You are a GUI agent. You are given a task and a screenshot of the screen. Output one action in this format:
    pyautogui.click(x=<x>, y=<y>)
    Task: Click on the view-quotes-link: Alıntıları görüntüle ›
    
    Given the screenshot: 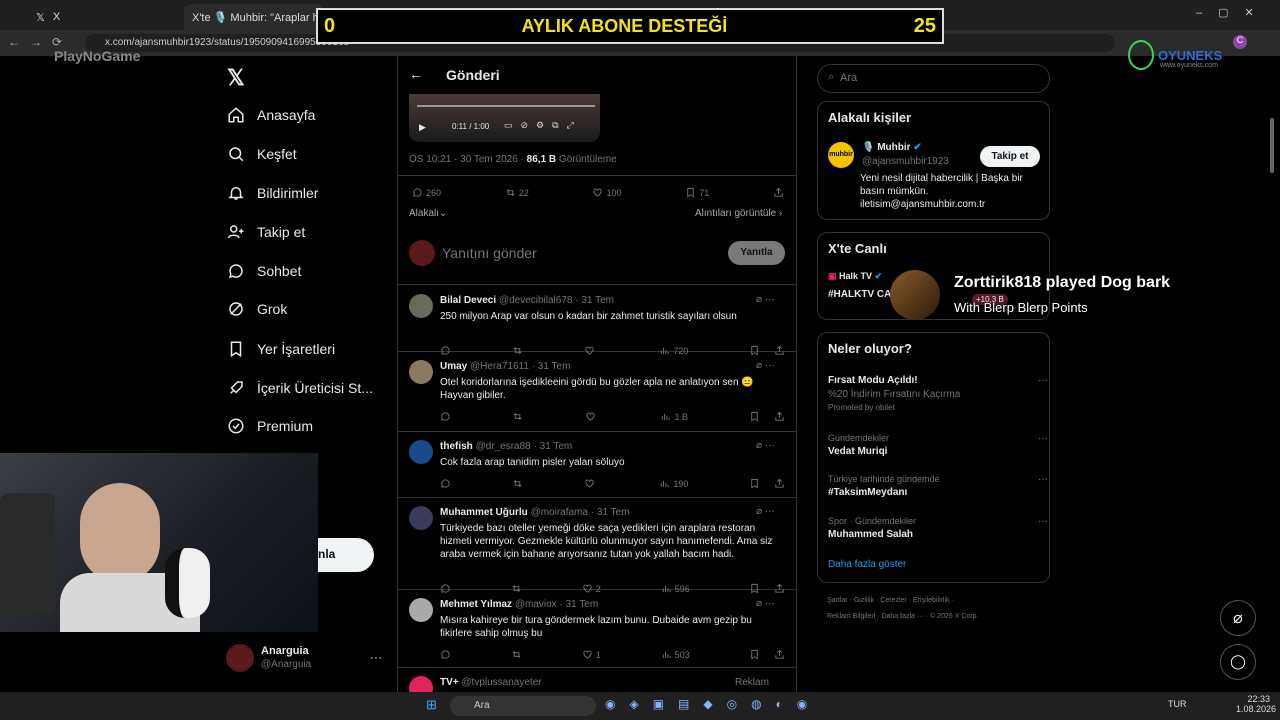 What is the action you would take?
    pyautogui.click(x=738, y=213)
    